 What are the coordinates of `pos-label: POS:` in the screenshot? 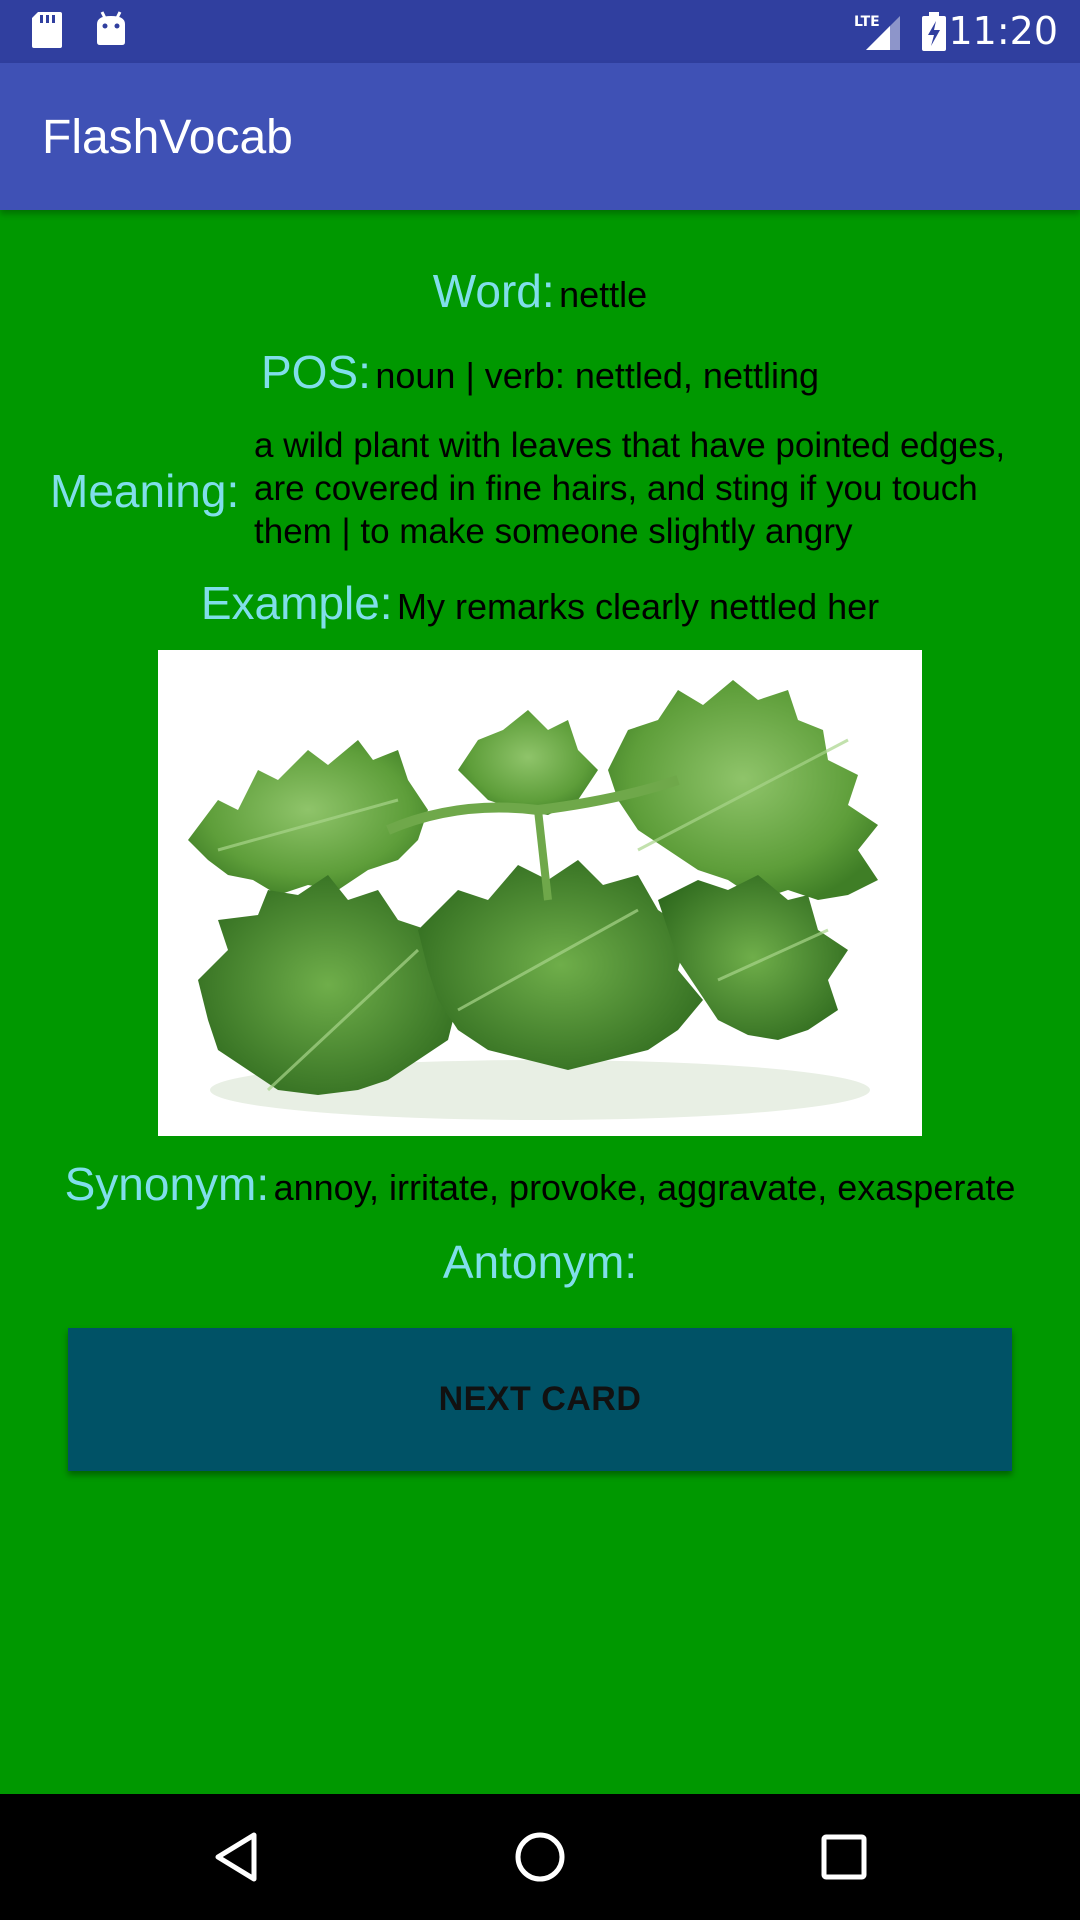 It's located at (315, 372).